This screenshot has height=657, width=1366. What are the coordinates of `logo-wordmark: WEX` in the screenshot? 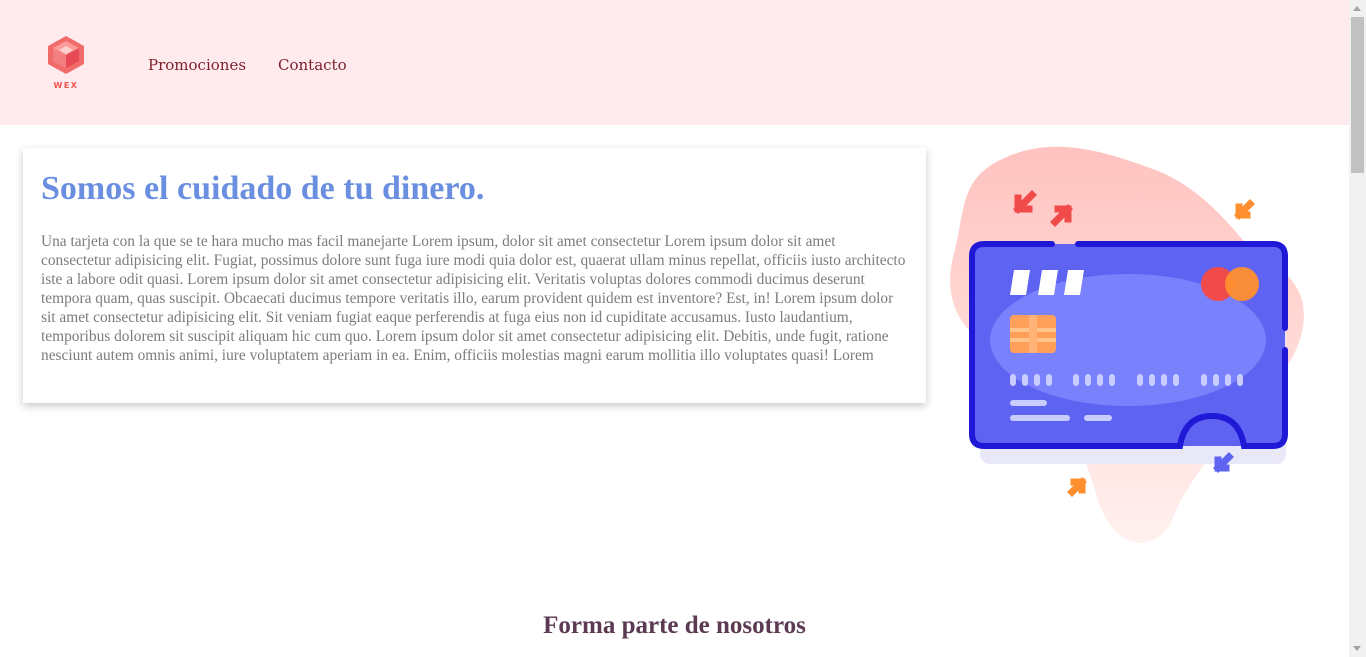 It's located at (66, 85).